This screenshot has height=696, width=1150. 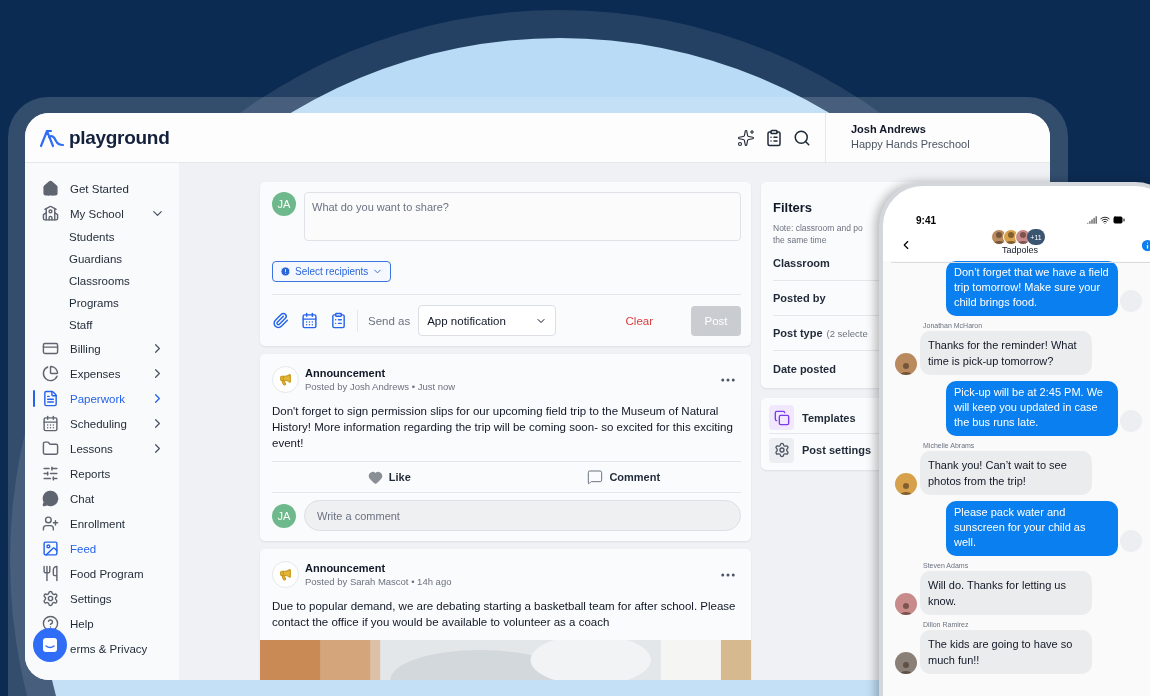 What do you see at coordinates (102, 303) in the screenshot?
I see `sidebar-subitem: Programs` at bounding box center [102, 303].